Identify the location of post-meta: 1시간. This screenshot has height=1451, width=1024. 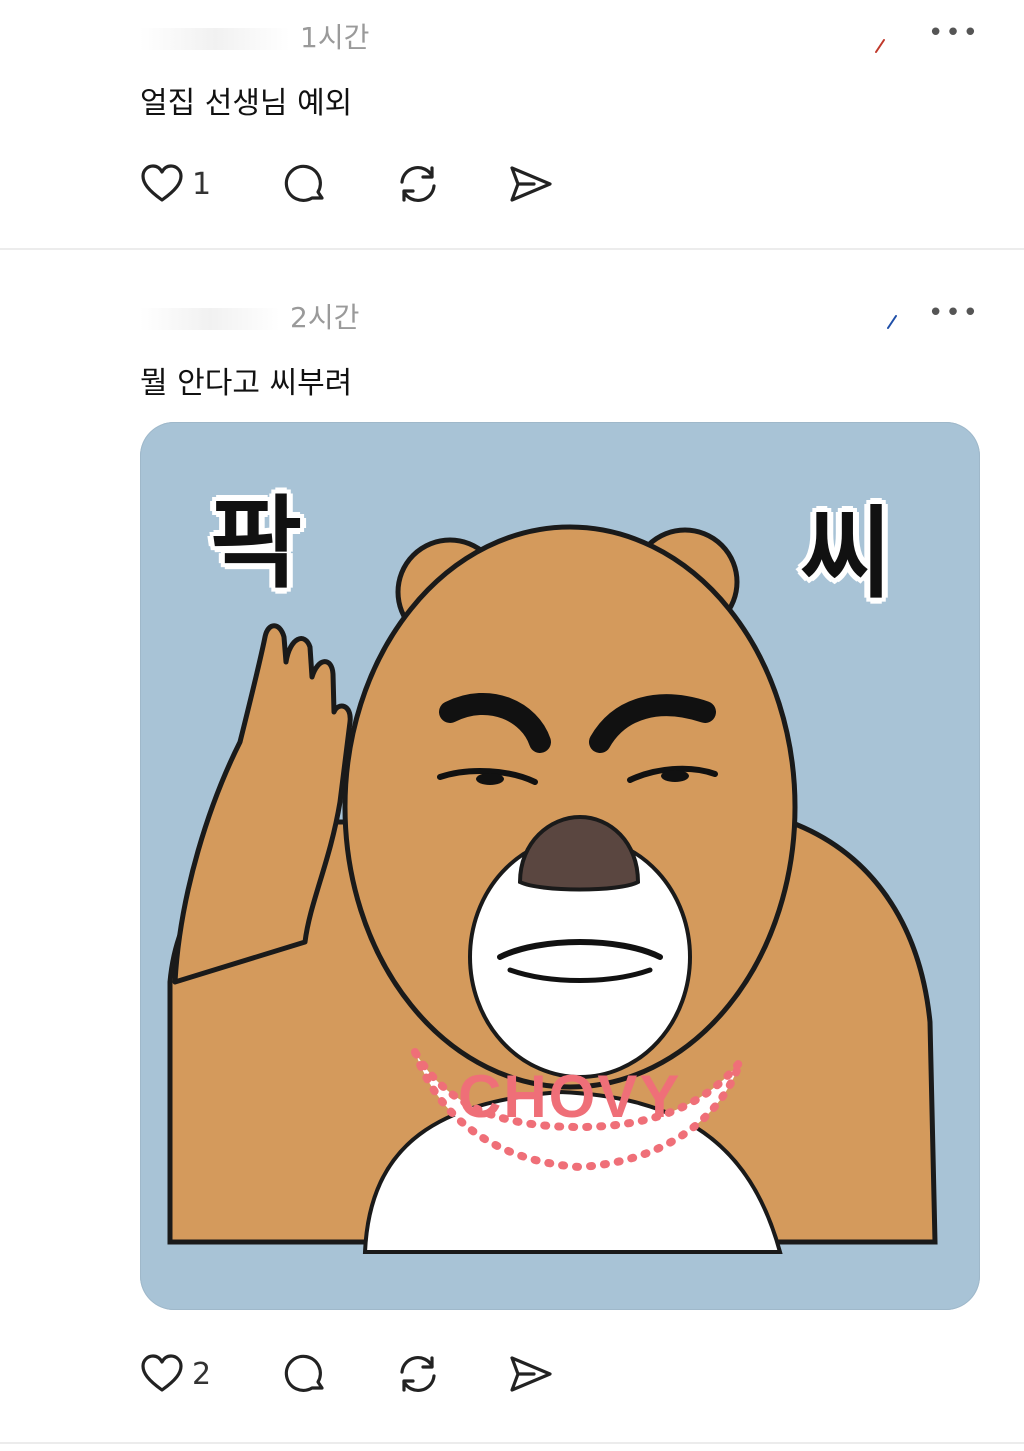
(254, 36).